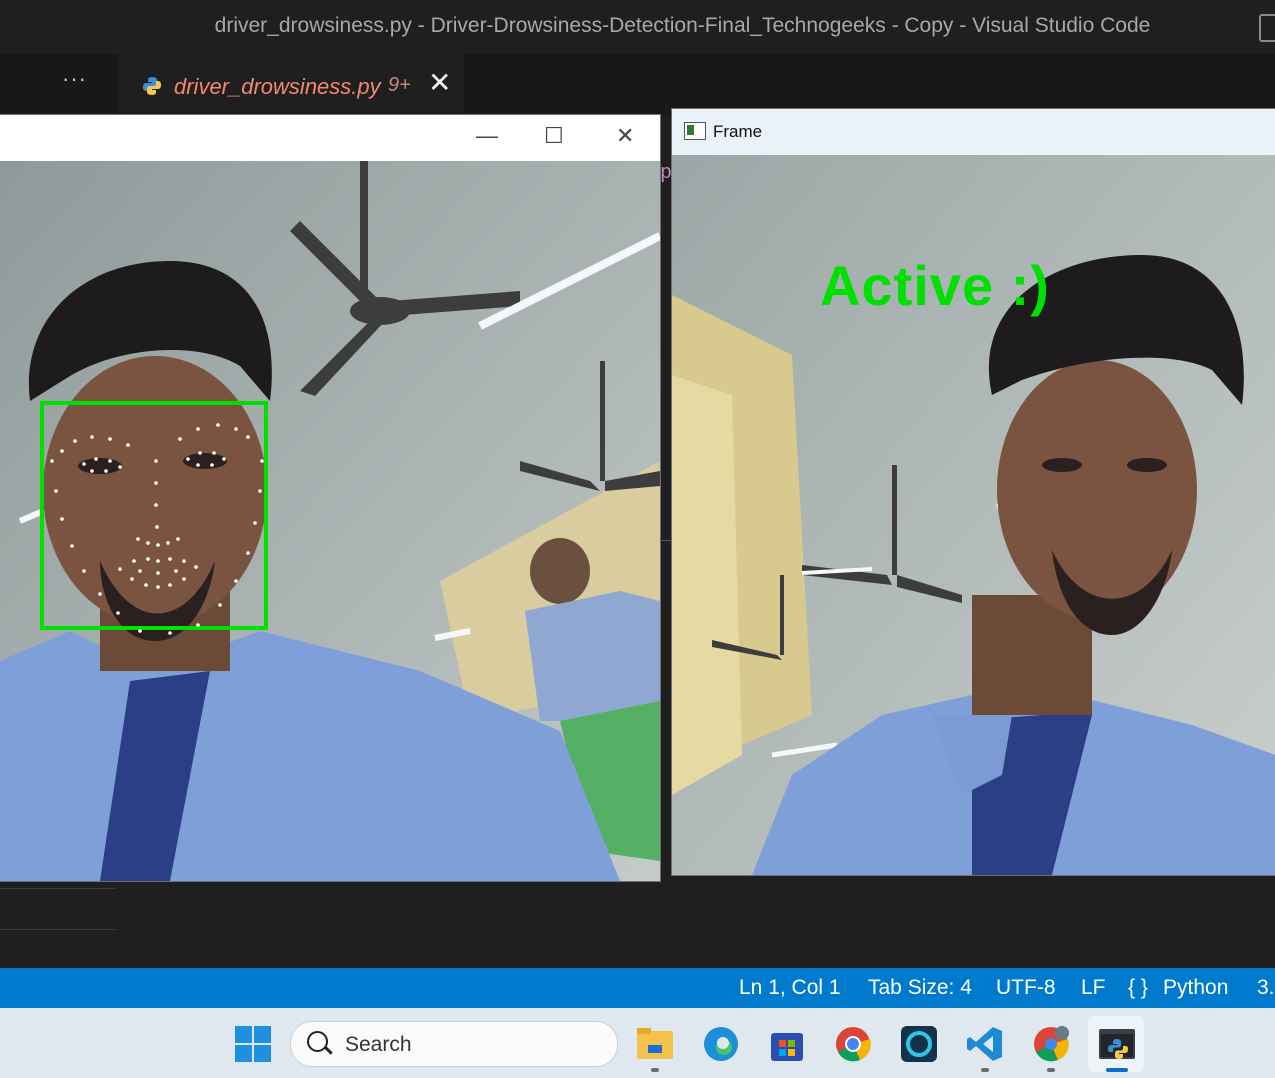  What do you see at coordinates (1195, 988) in the screenshot?
I see `language-mode: Python` at bounding box center [1195, 988].